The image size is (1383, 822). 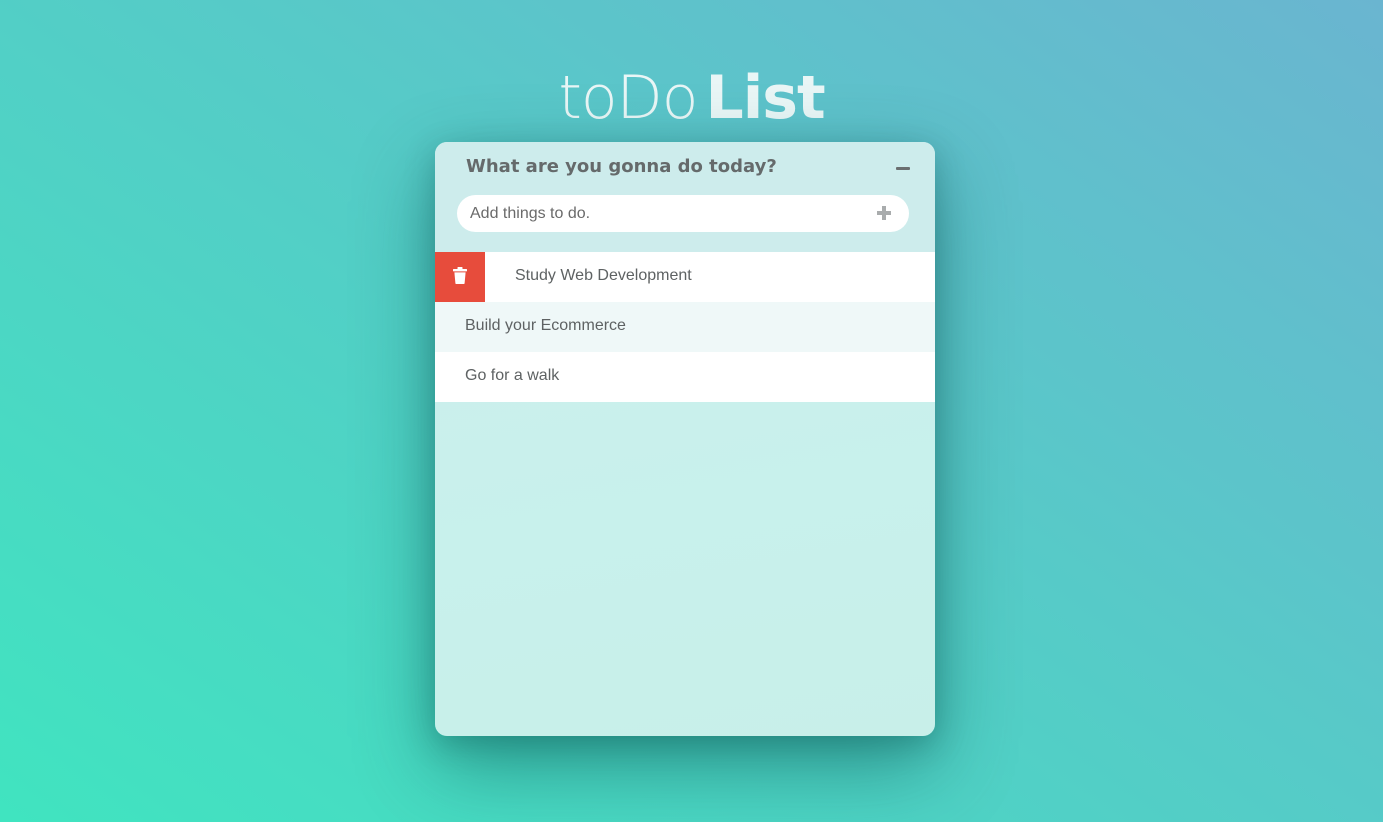 I want to click on add-todo-box, so click(x=683, y=213).